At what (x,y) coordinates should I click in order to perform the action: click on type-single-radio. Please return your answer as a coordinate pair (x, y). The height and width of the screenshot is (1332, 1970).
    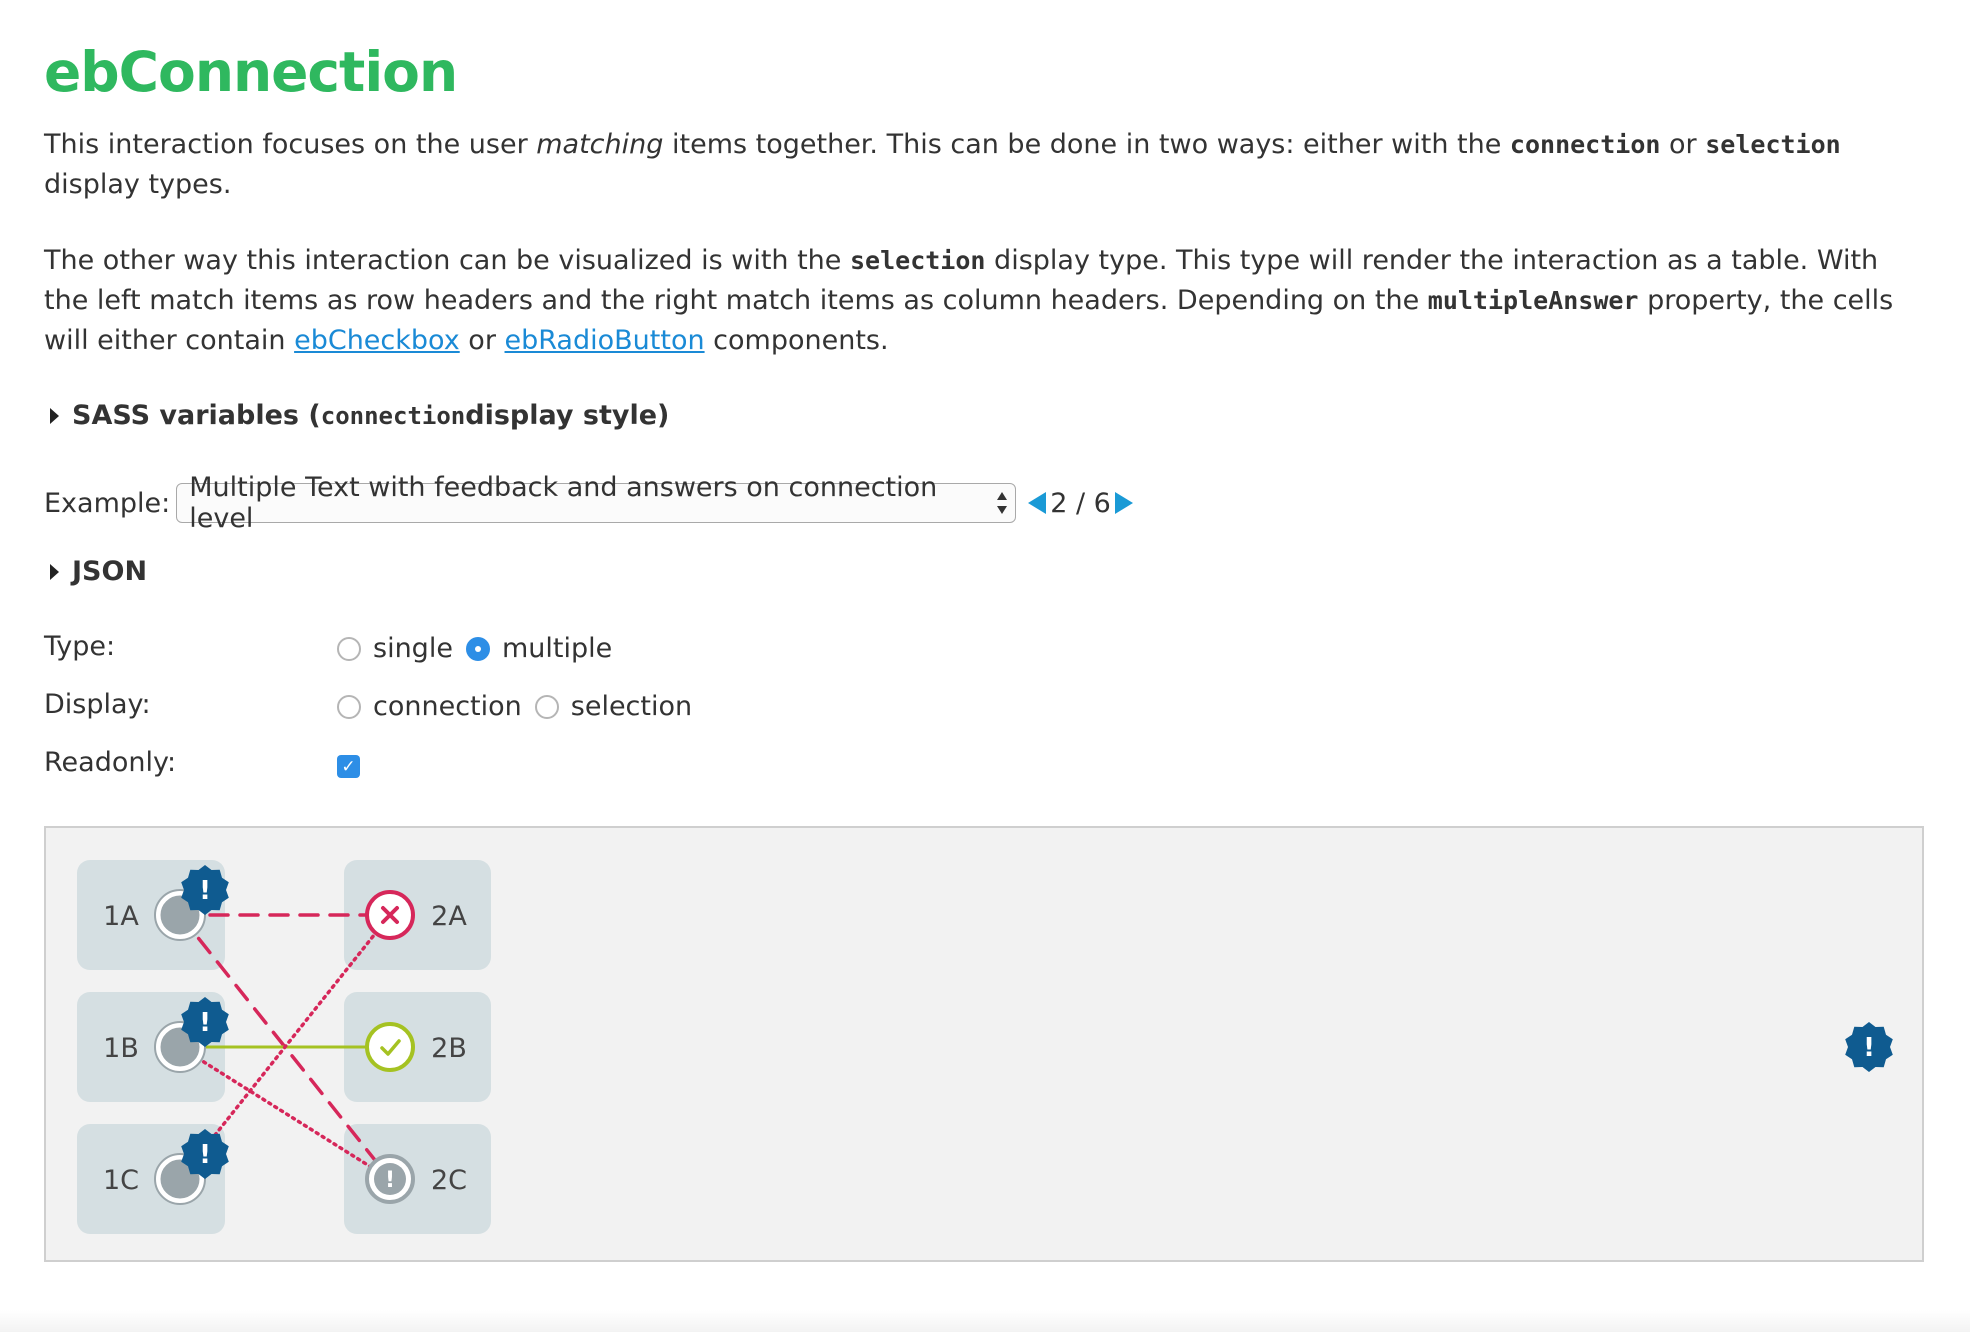
    Looking at the image, I should click on (349, 648).